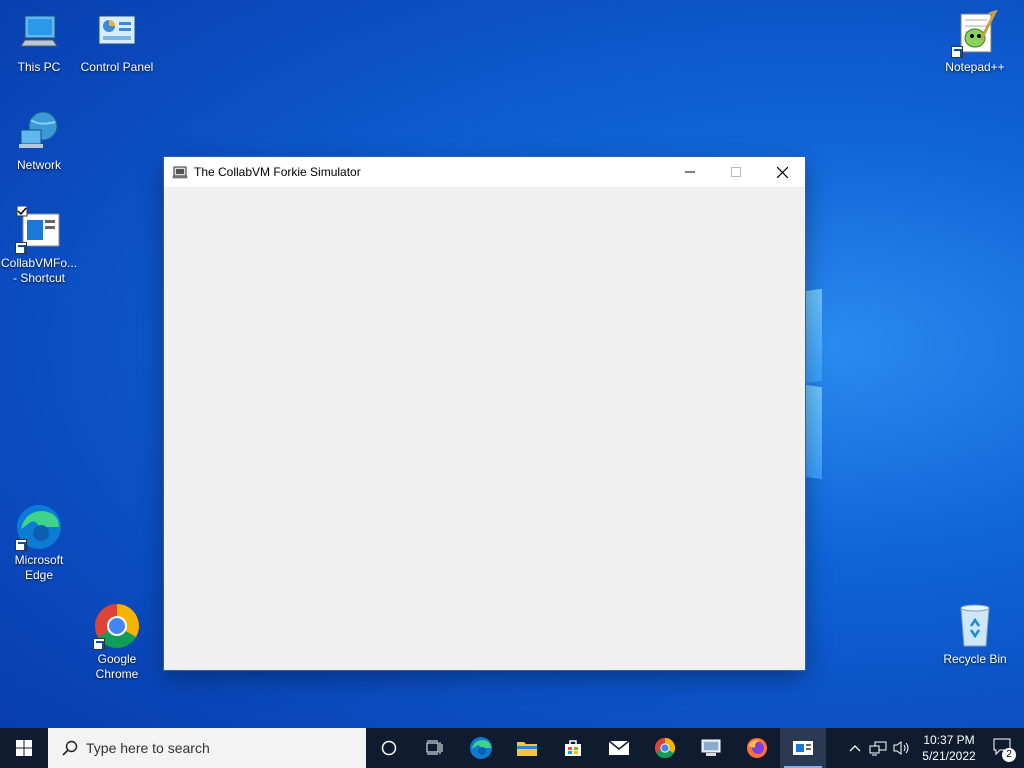 This screenshot has height=768, width=1024. I want to click on taskbar-edge, so click(481, 748).